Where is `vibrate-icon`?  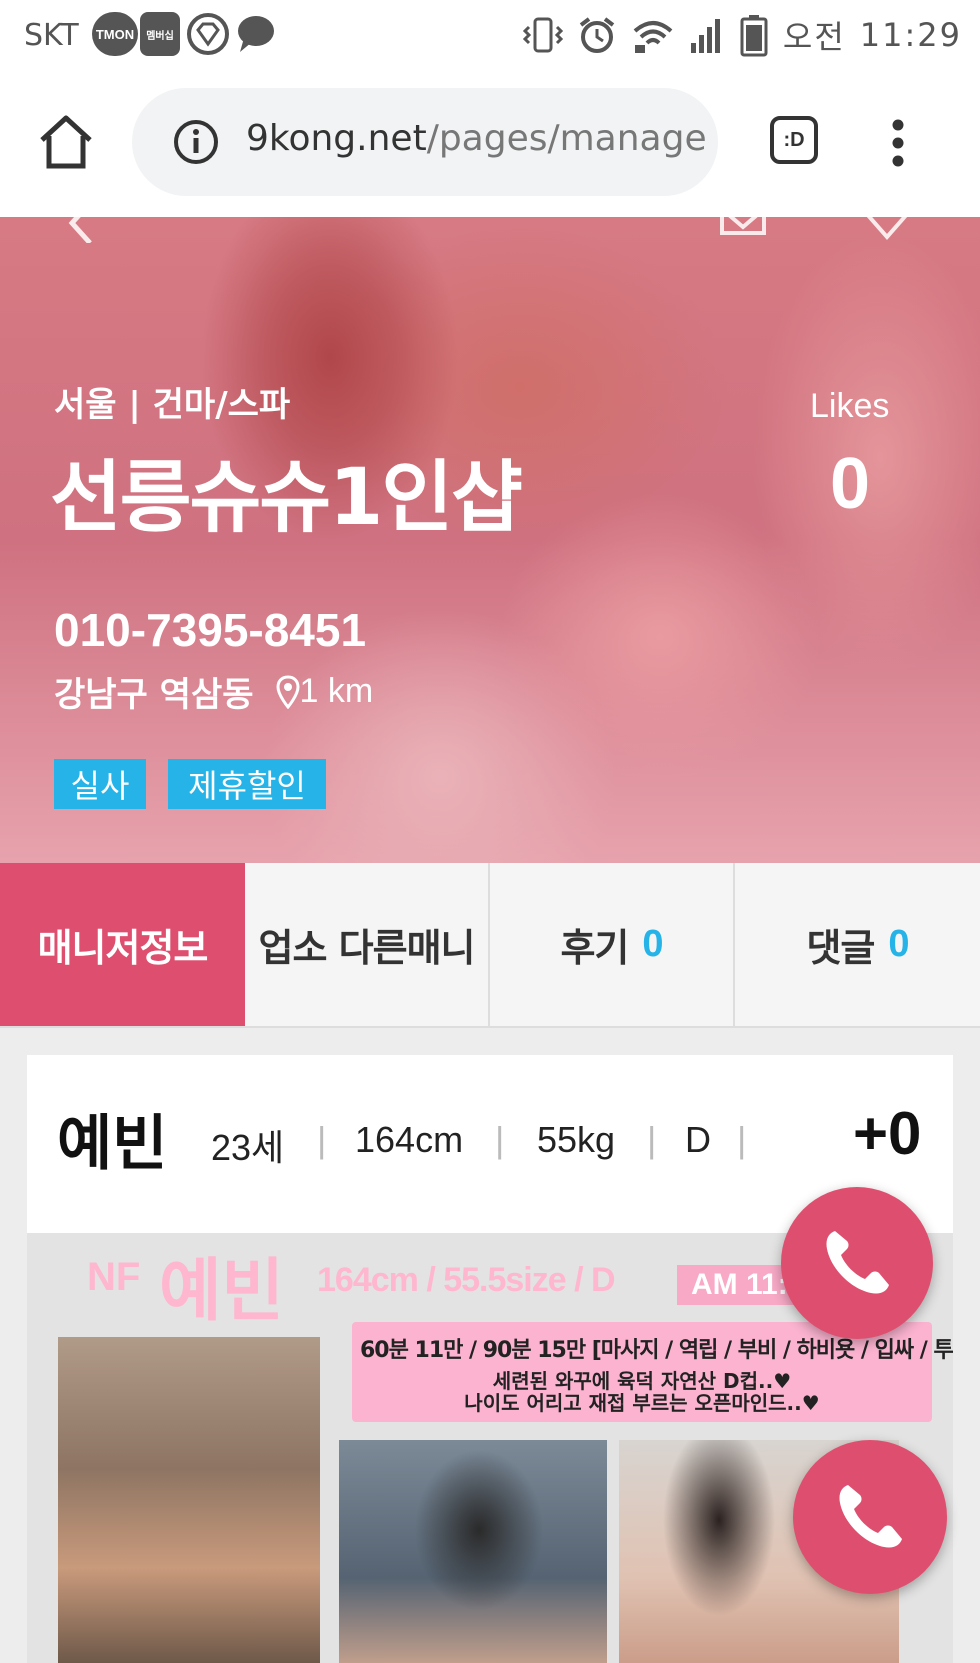 vibrate-icon is located at coordinates (542, 35).